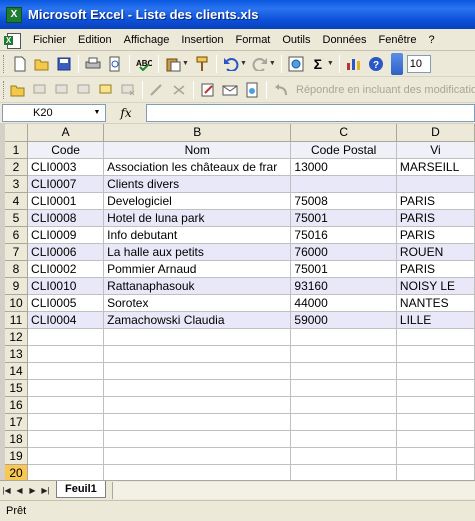 This screenshot has height=521, width=475. What do you see at coordinates (32, 490) in the screenshot?
I see `next-sheet-icon: ▶` at bounding box center [32, 490].